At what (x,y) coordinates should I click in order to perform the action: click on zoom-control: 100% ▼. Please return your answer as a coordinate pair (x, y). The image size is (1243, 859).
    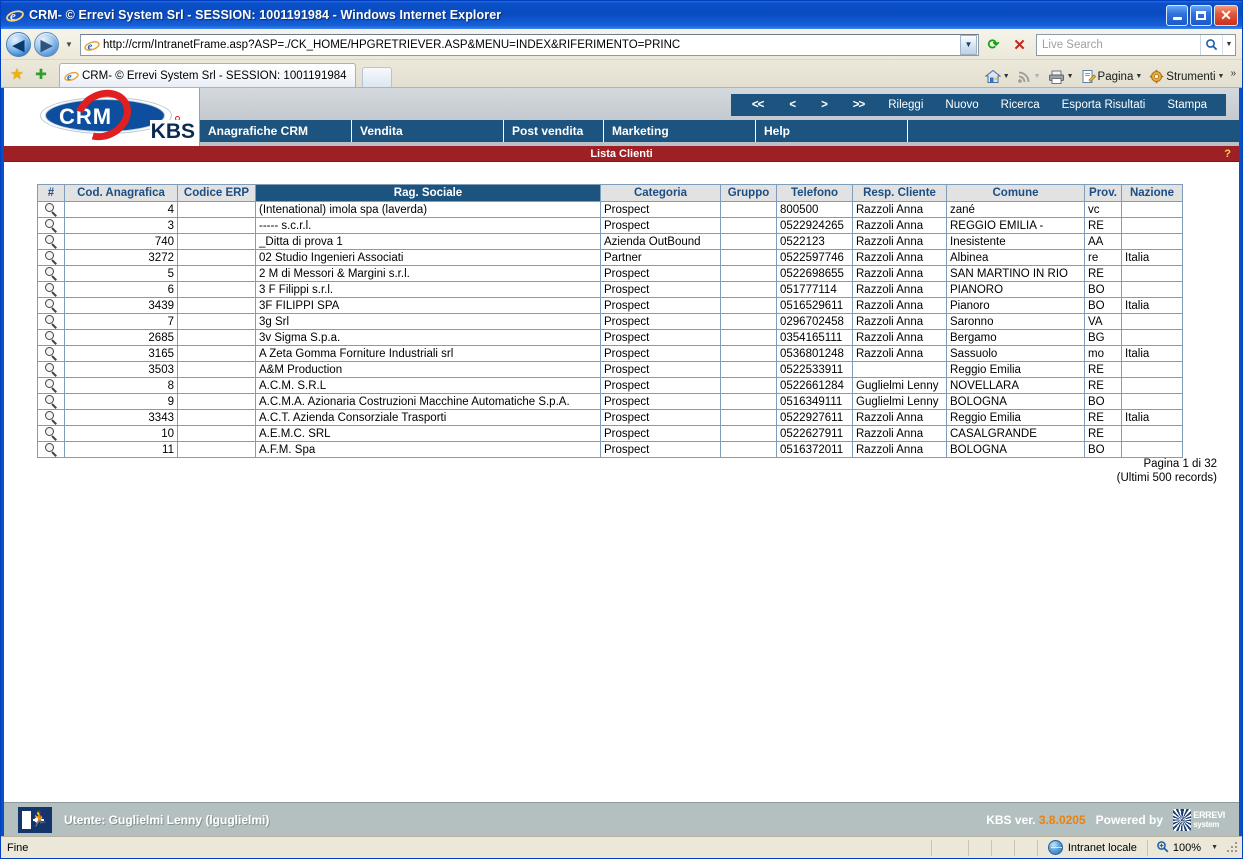
    Looking at the image, I should click on (1187, 848).